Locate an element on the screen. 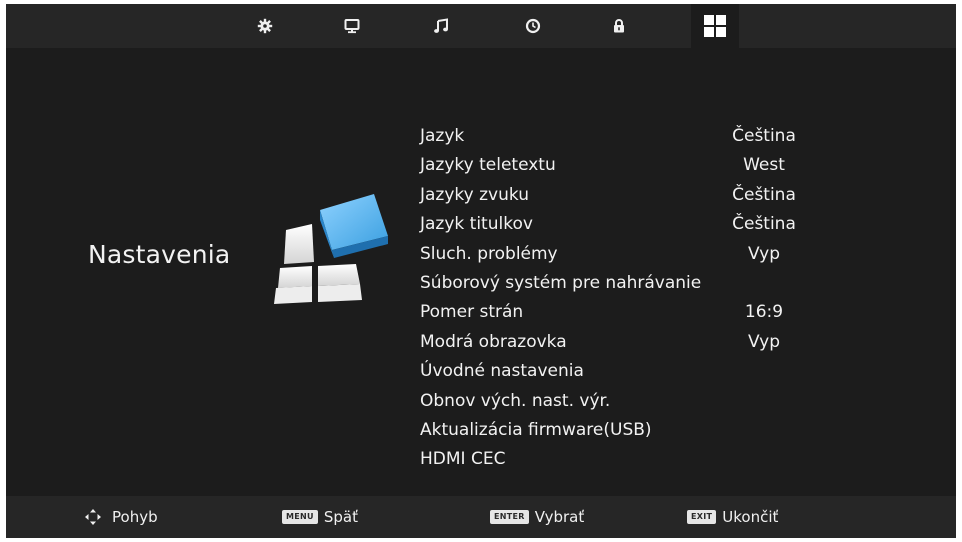 The image size is (962, 542). menu-item: Pomer strán 16:9 is located at coordinates (624, 312).